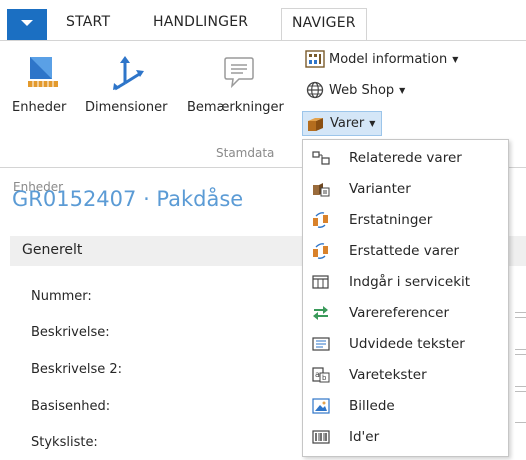 This screenshot has height=460, width=526. I want to click on app-menu-button, so click(27, 25).